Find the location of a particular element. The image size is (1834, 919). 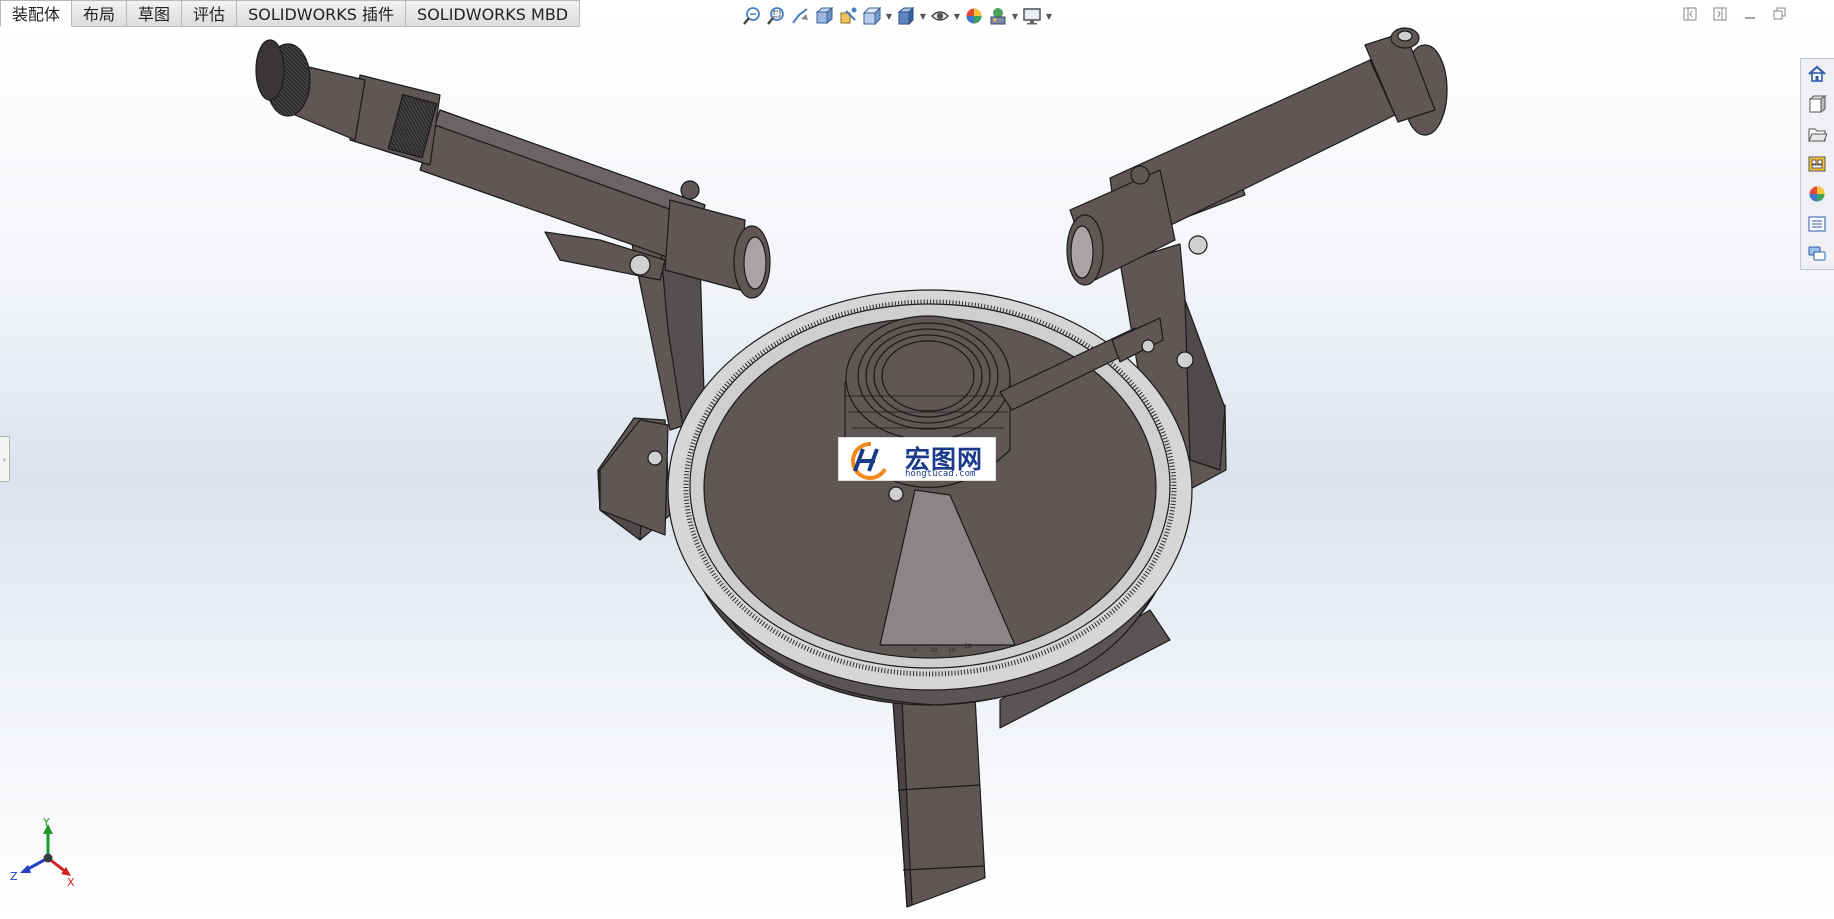

vernier-label-0: 0 is located at coordinates (915, 650).